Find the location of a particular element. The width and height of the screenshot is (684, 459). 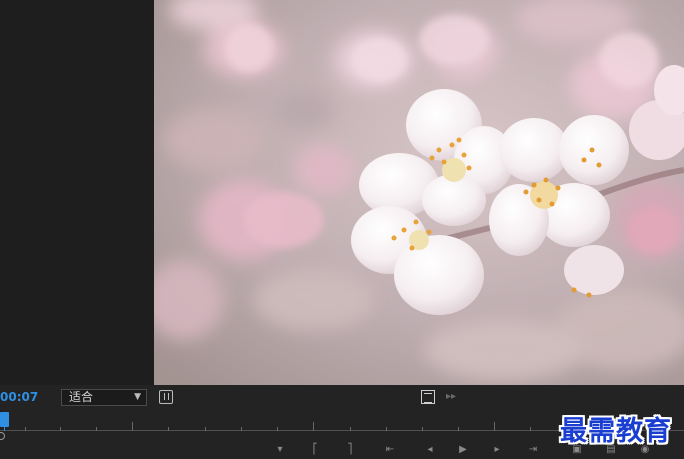

zoom-scroll-handle is located at coordinates (2, 436).